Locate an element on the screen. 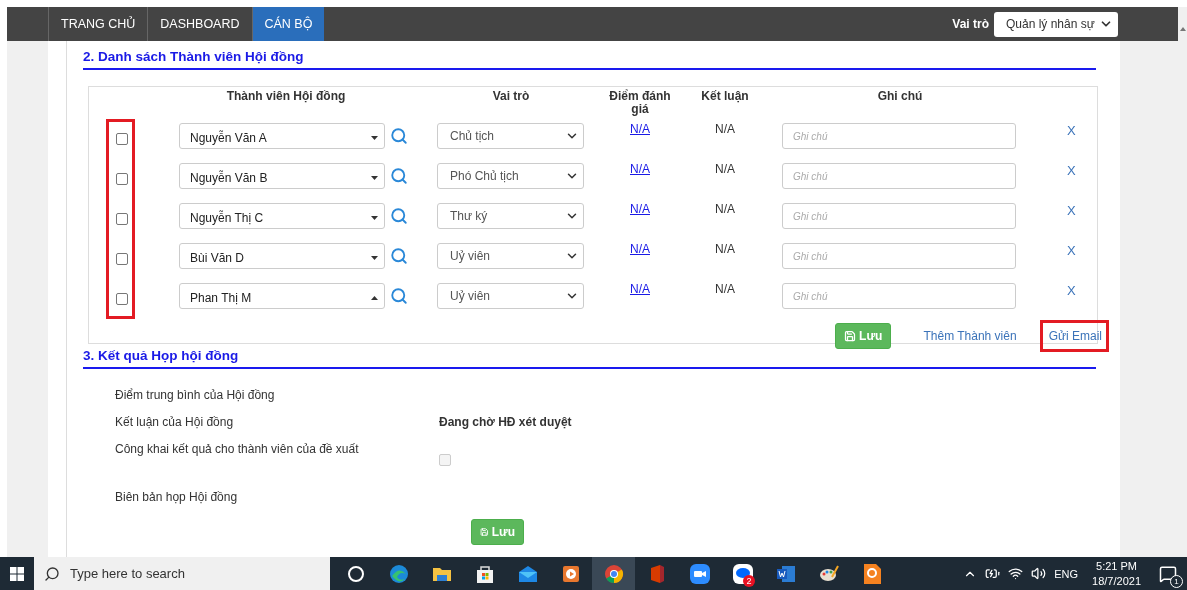 The width and height of the screenshot is (1187, 590). member-dropdown: Nguyễn Văn A is located at coordinates (282, 136).